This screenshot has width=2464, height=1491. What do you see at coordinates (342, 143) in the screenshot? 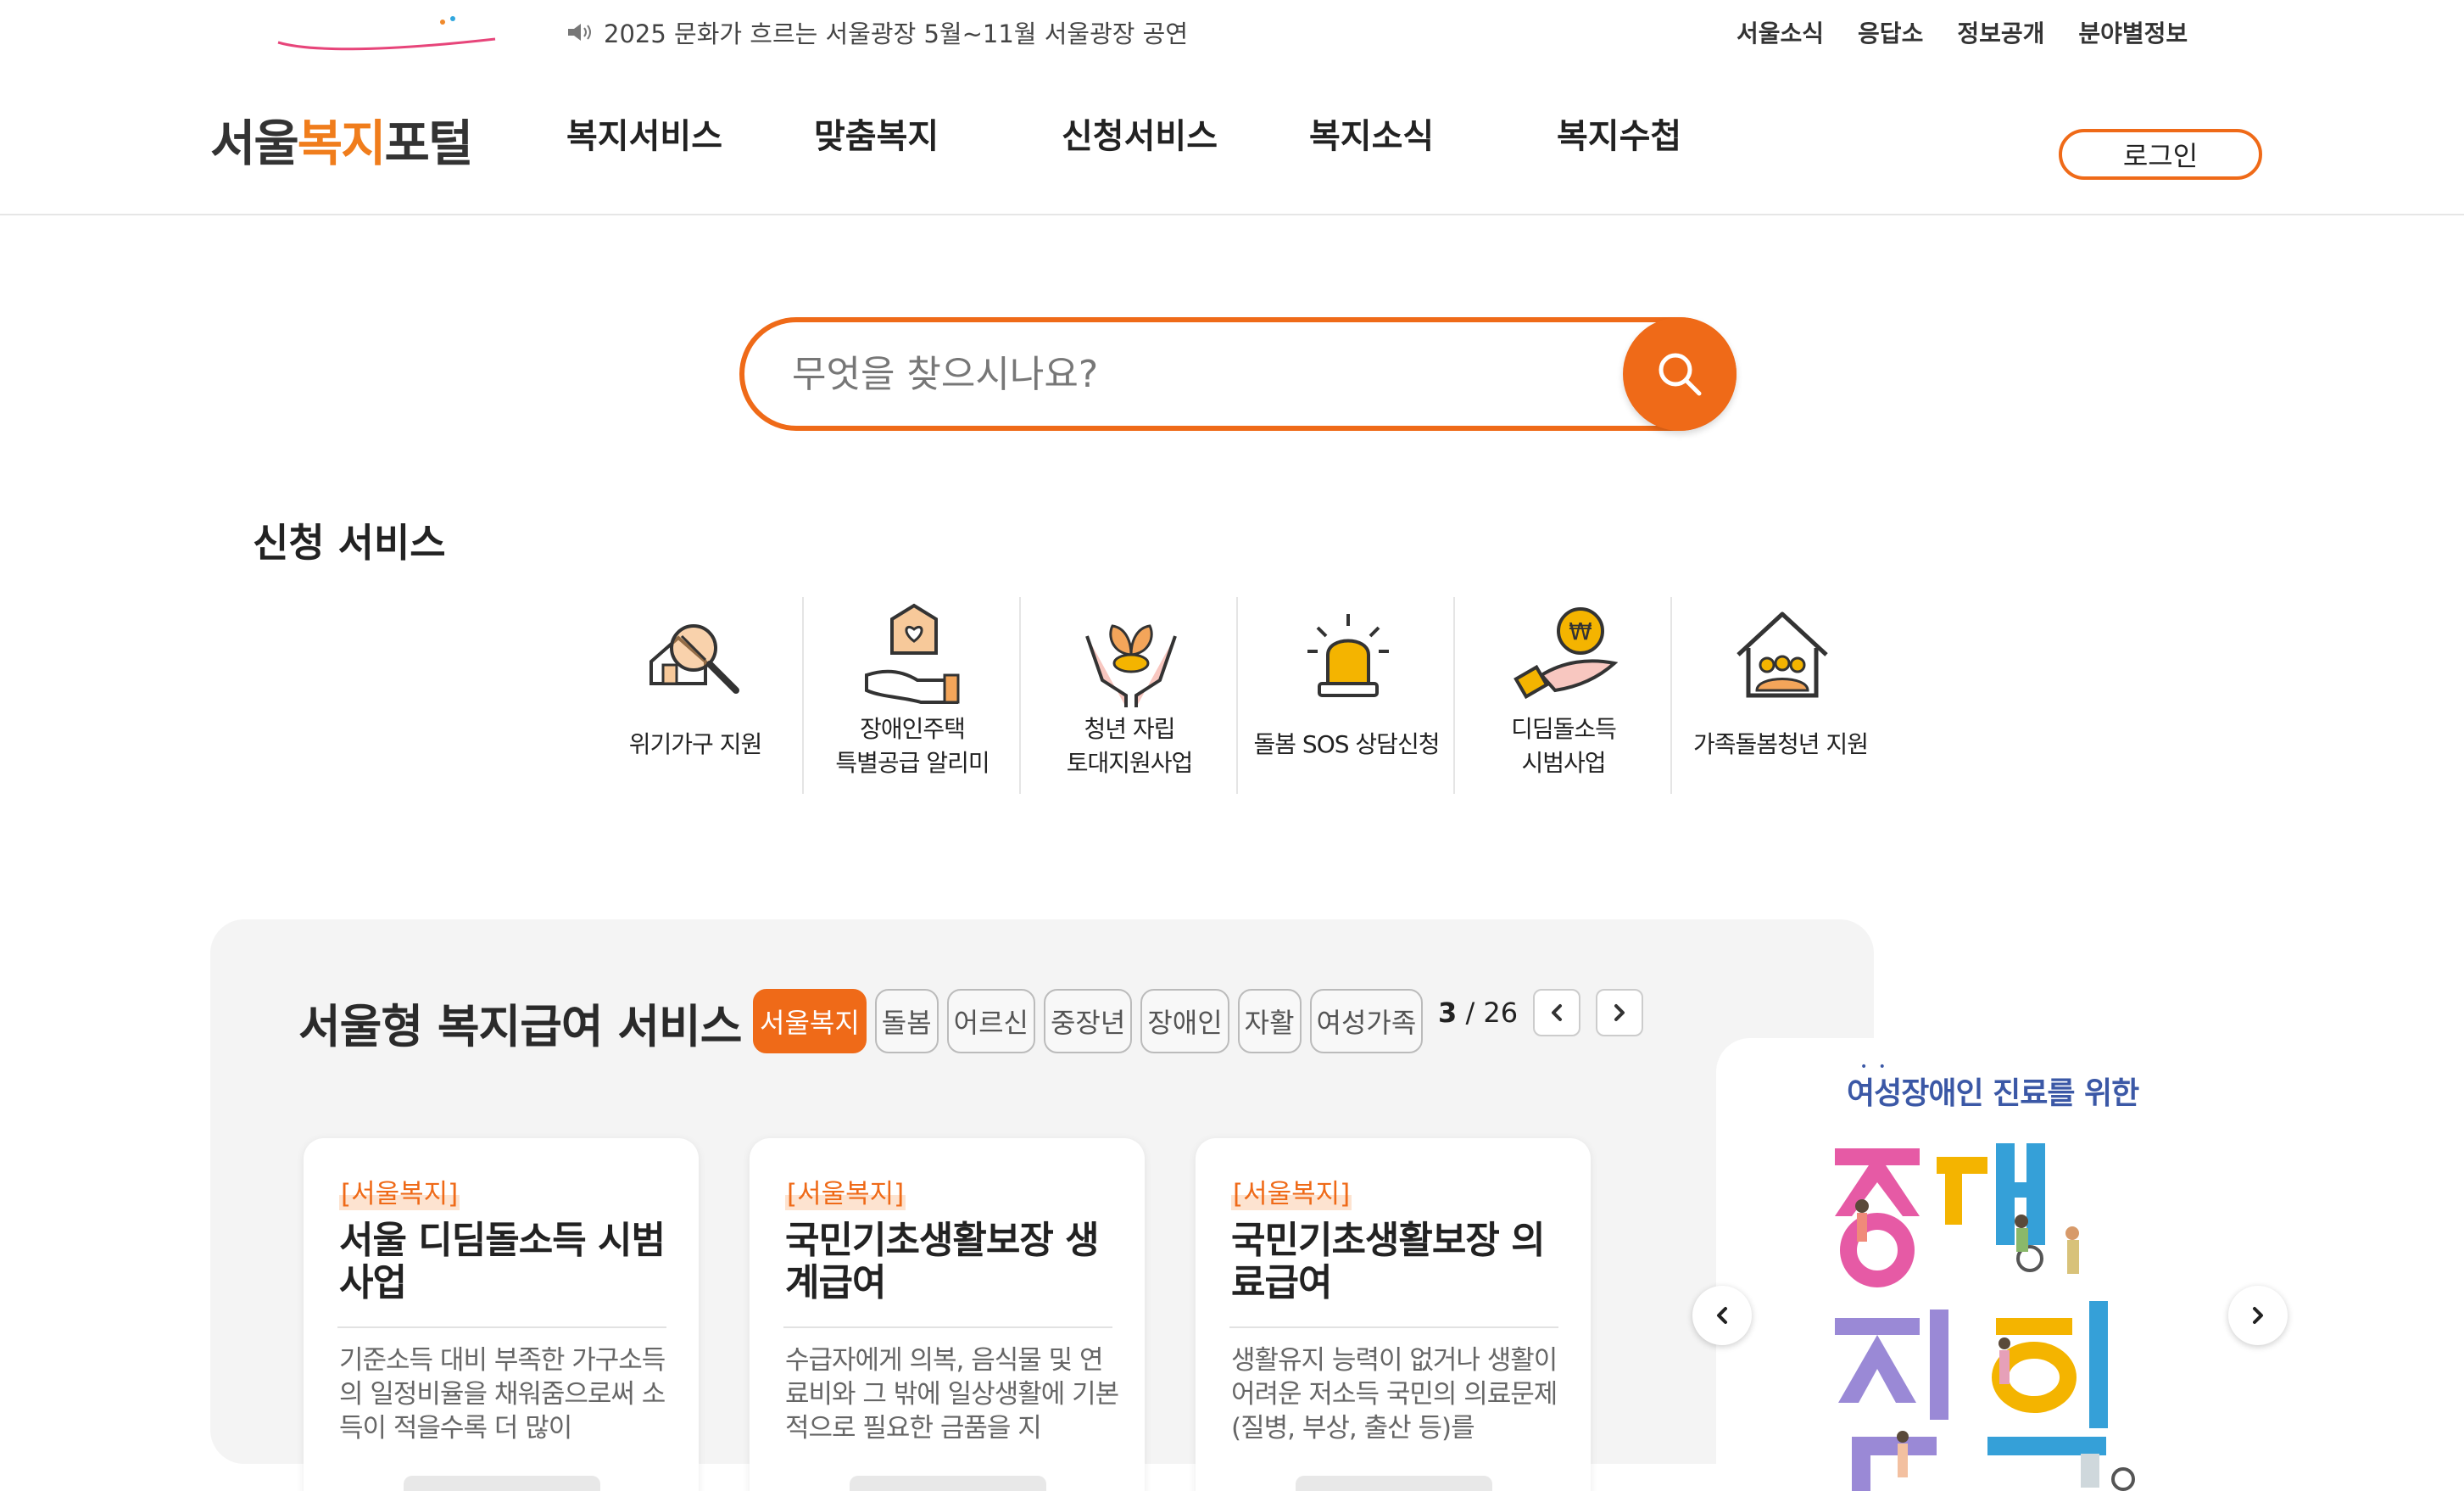
I see `logo-text-bokji: 복지` at bounding box center [342, 143].